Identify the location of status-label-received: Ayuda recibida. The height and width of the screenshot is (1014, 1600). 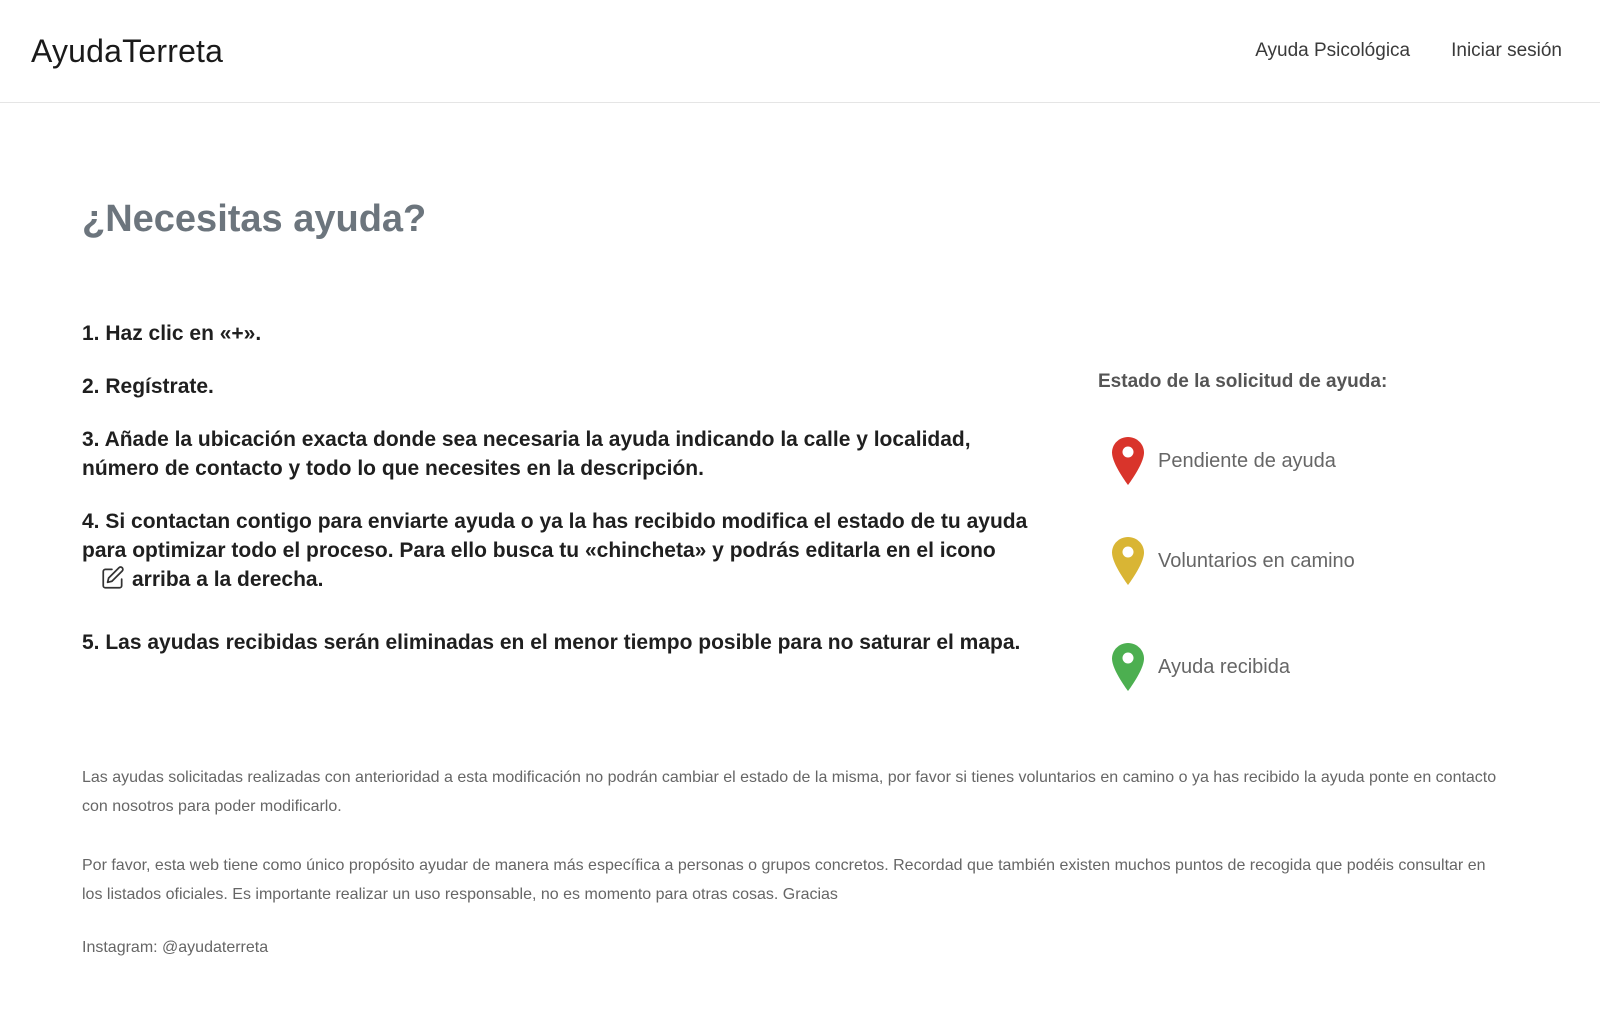
(1224, 666).